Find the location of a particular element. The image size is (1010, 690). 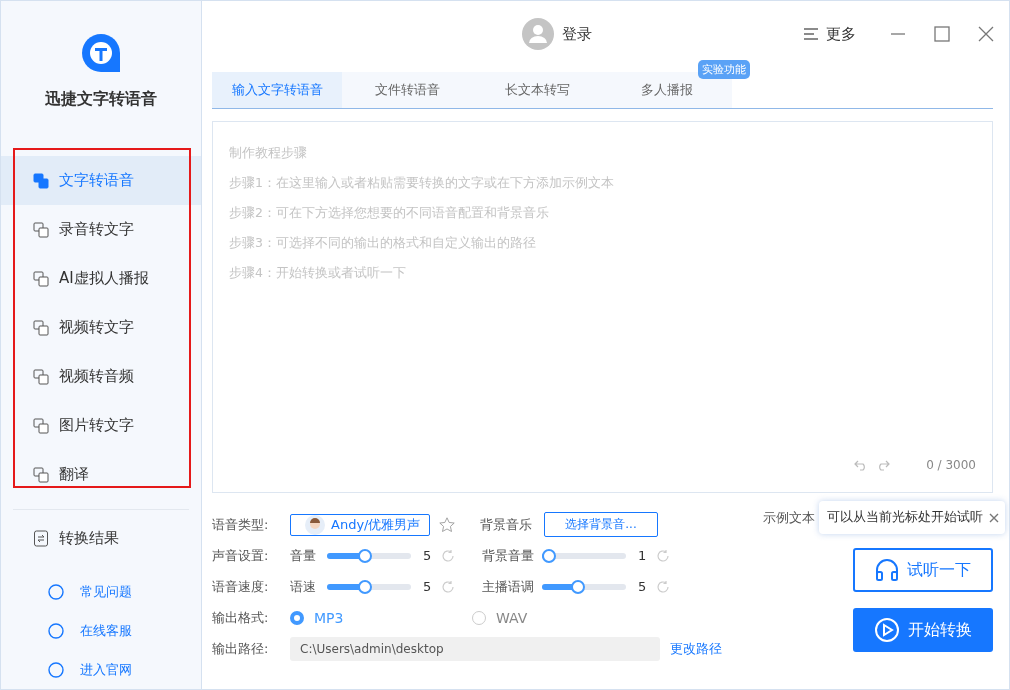

slider-label: 语速 is located at coordinates (303, 586).